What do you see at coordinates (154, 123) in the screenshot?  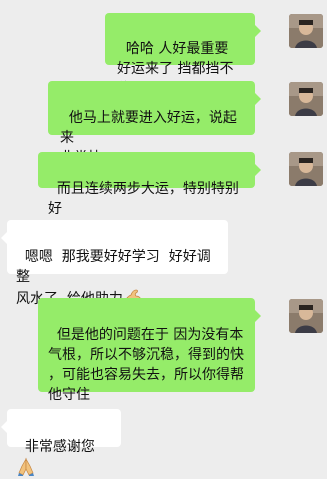 I see `message-bubble-2: 他马上就要进入好运，说起来 非常快` at bounding box center [154, 123].